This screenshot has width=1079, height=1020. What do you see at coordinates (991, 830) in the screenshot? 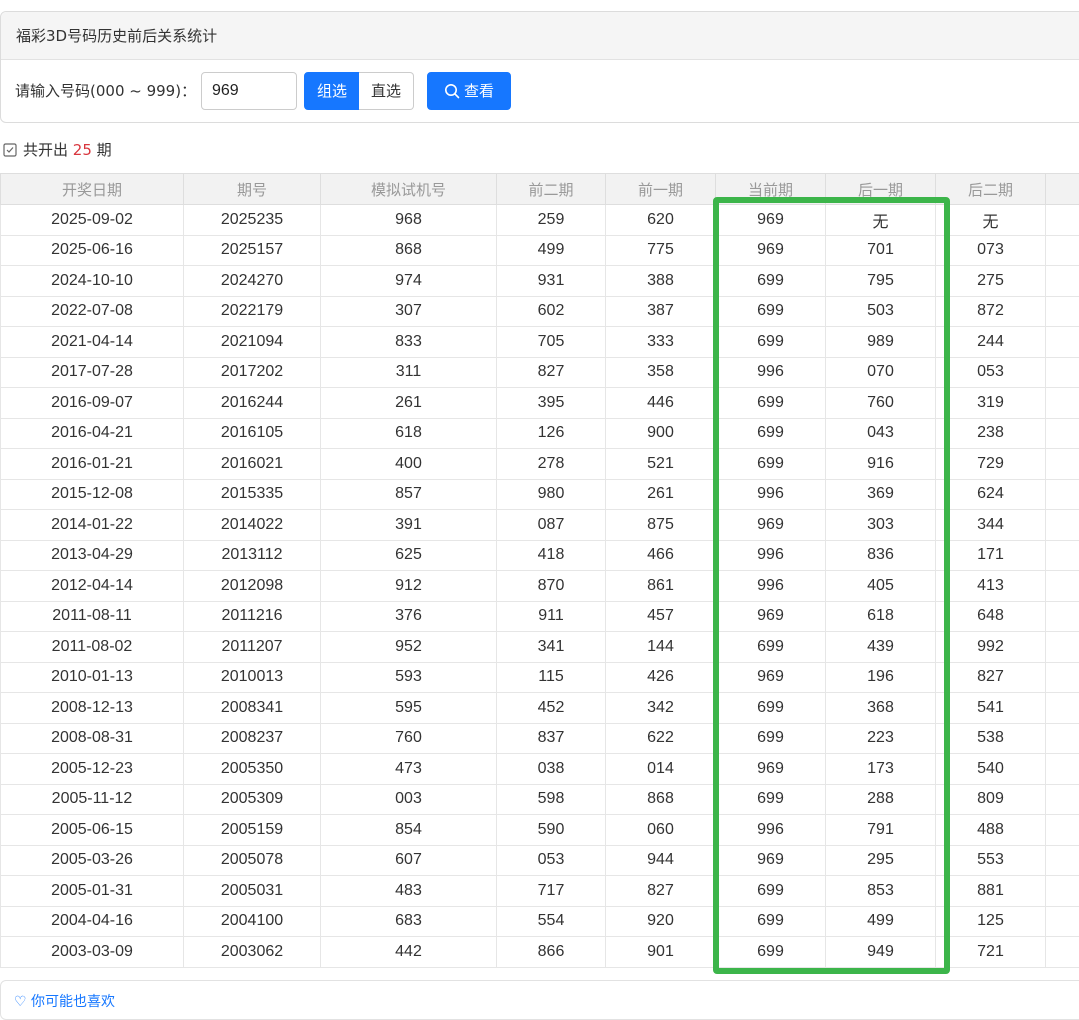
I see `cell-next-2: 488` at bounding box center [991, 830].